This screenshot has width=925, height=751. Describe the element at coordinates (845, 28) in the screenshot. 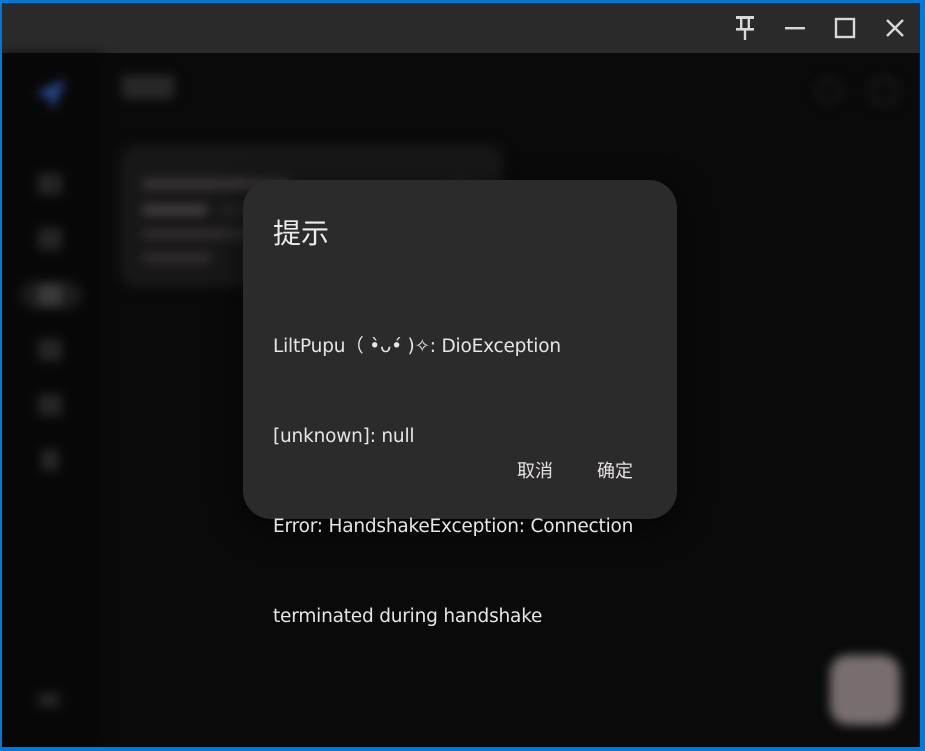

I see `maximize-icon` at that location.